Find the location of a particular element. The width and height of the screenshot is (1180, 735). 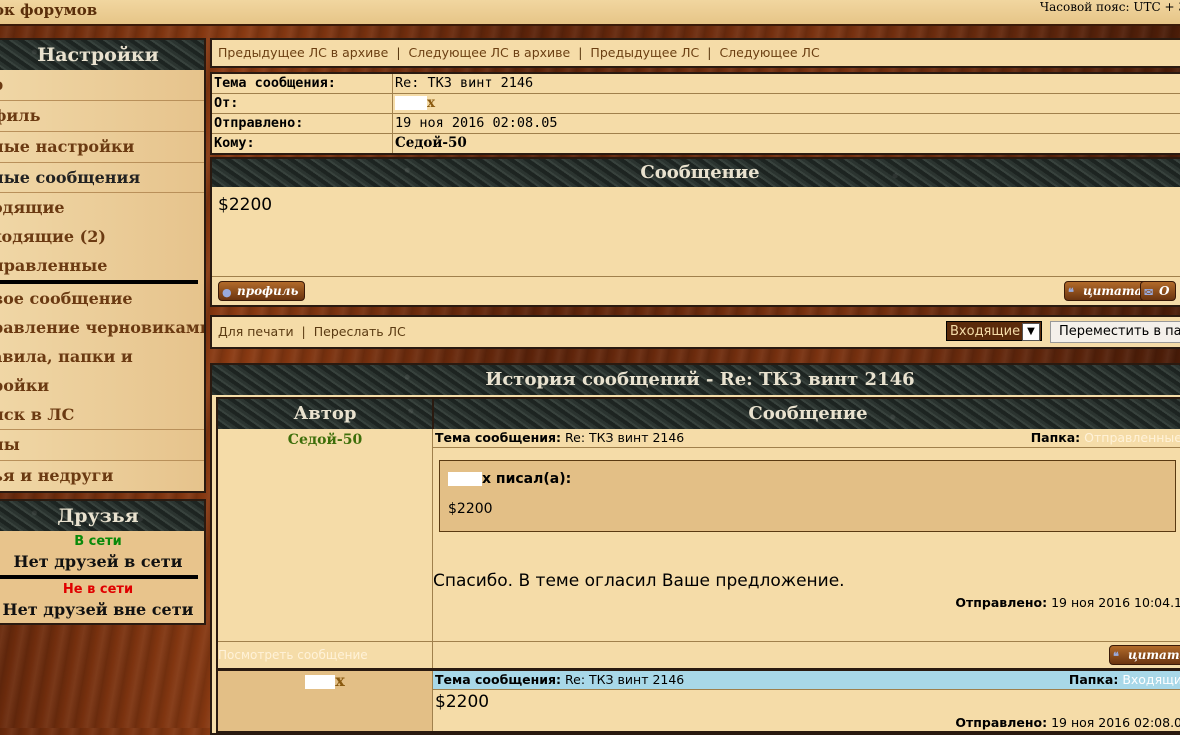

message-body: $2200 is located at coordinates (696, 232).